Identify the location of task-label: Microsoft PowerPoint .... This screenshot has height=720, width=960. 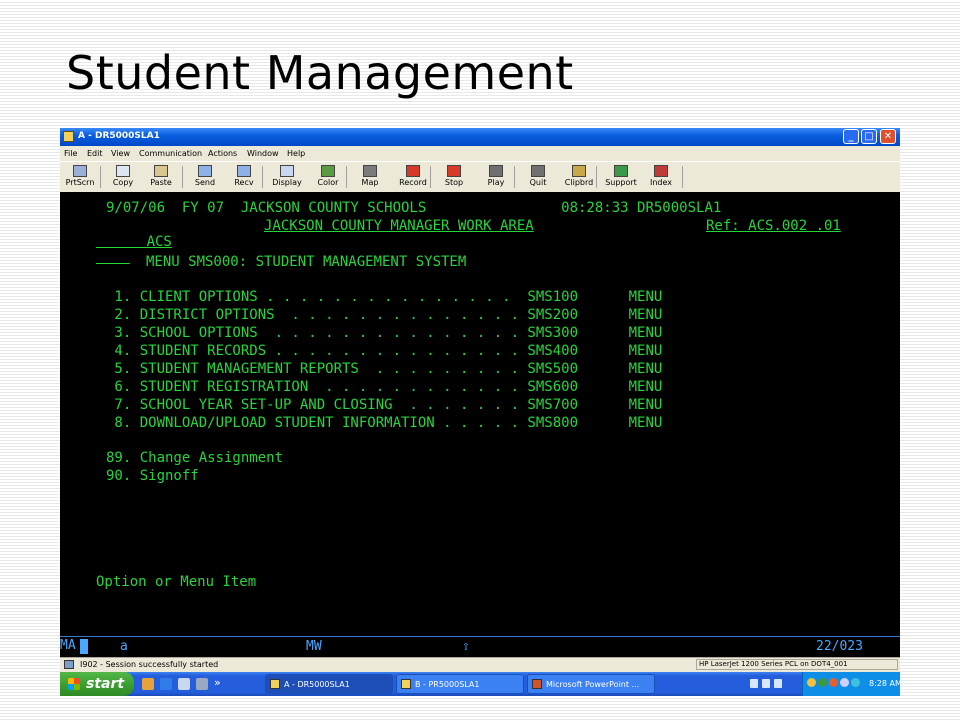
(593, 684).